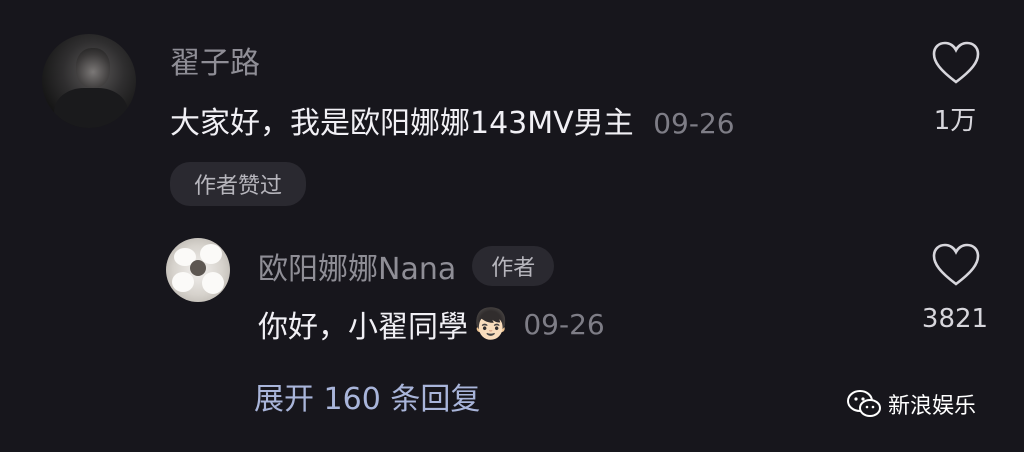 The image size is (1024, 452). Describe the element at coordinates (91, 108) in the screenshot. I see `avatar-body-shape` at that location.